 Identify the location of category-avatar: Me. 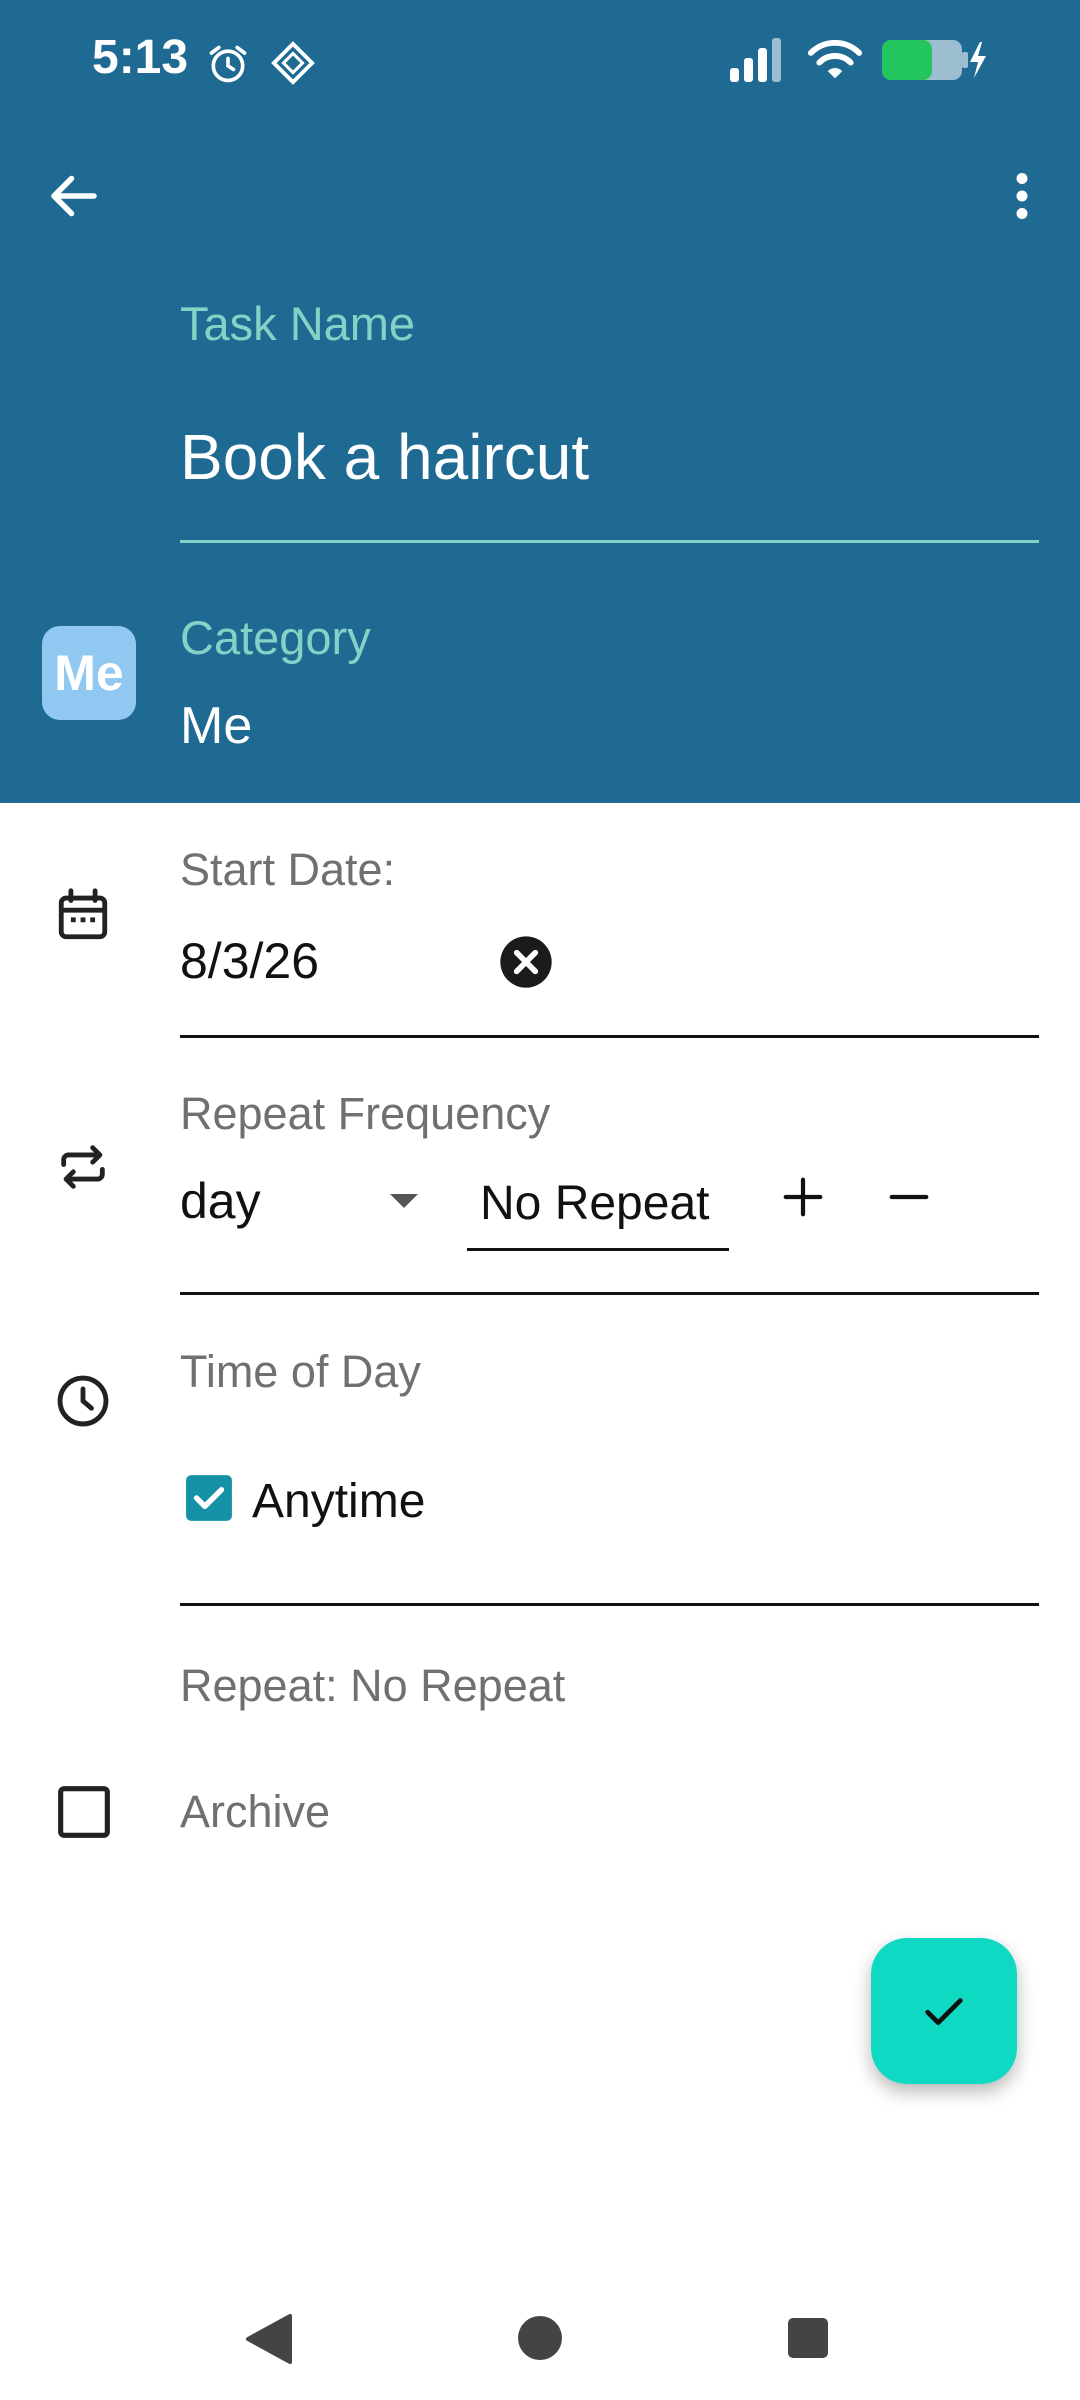
(89, 673).